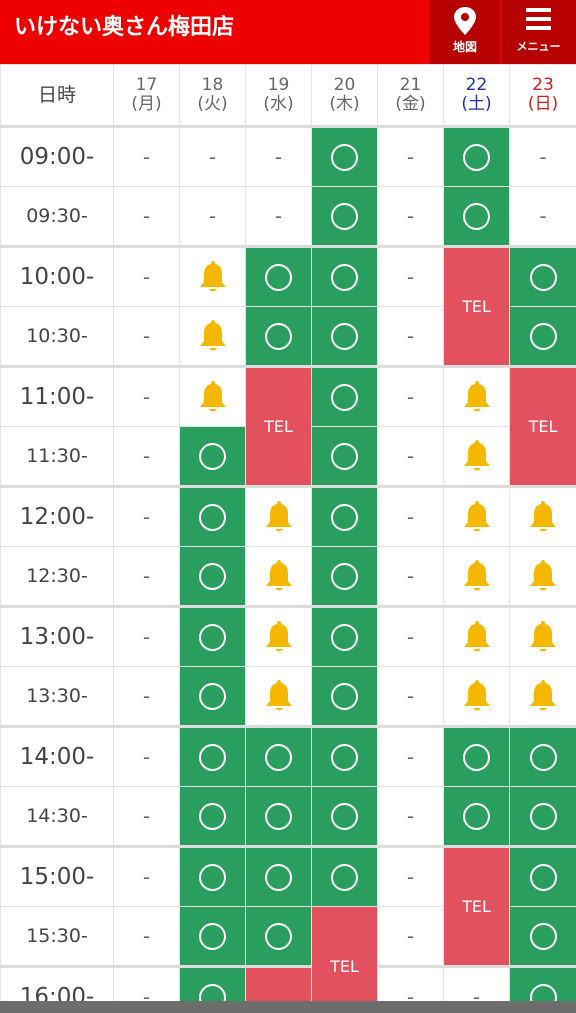  What do you see at coordinates (278, 983) in the screenshot?
I see `slot-tel` at bounding box center [278, 983].